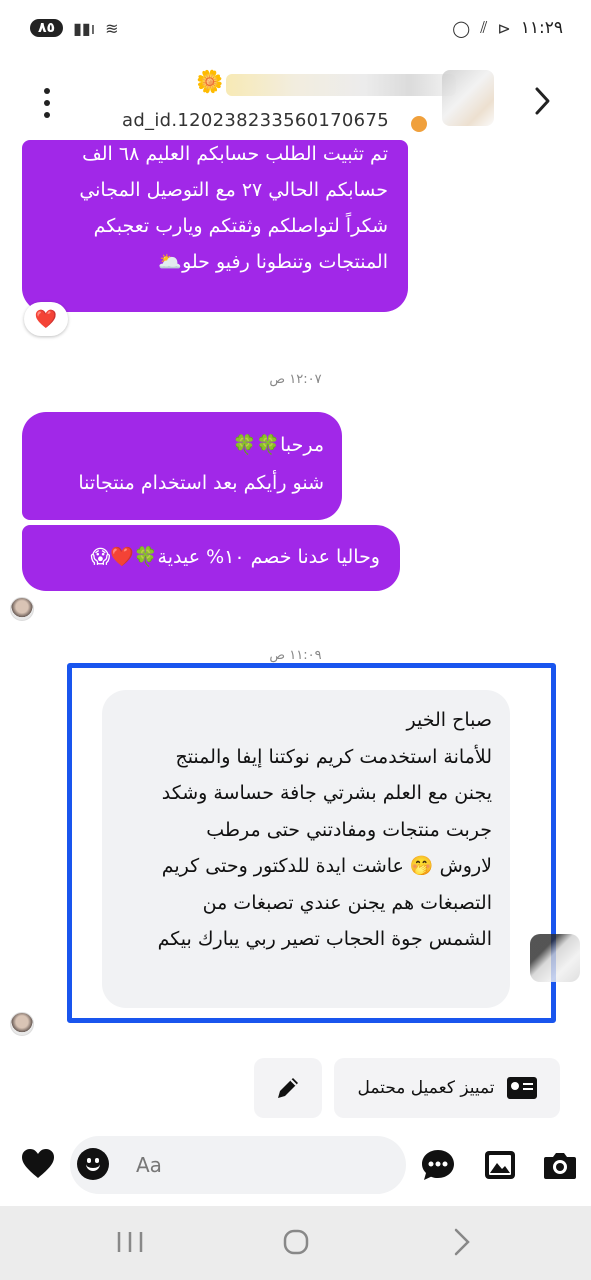  I want to click on message-line: شنو رأيكم بعد استخدام منتجاتنا, so click(201, 483).